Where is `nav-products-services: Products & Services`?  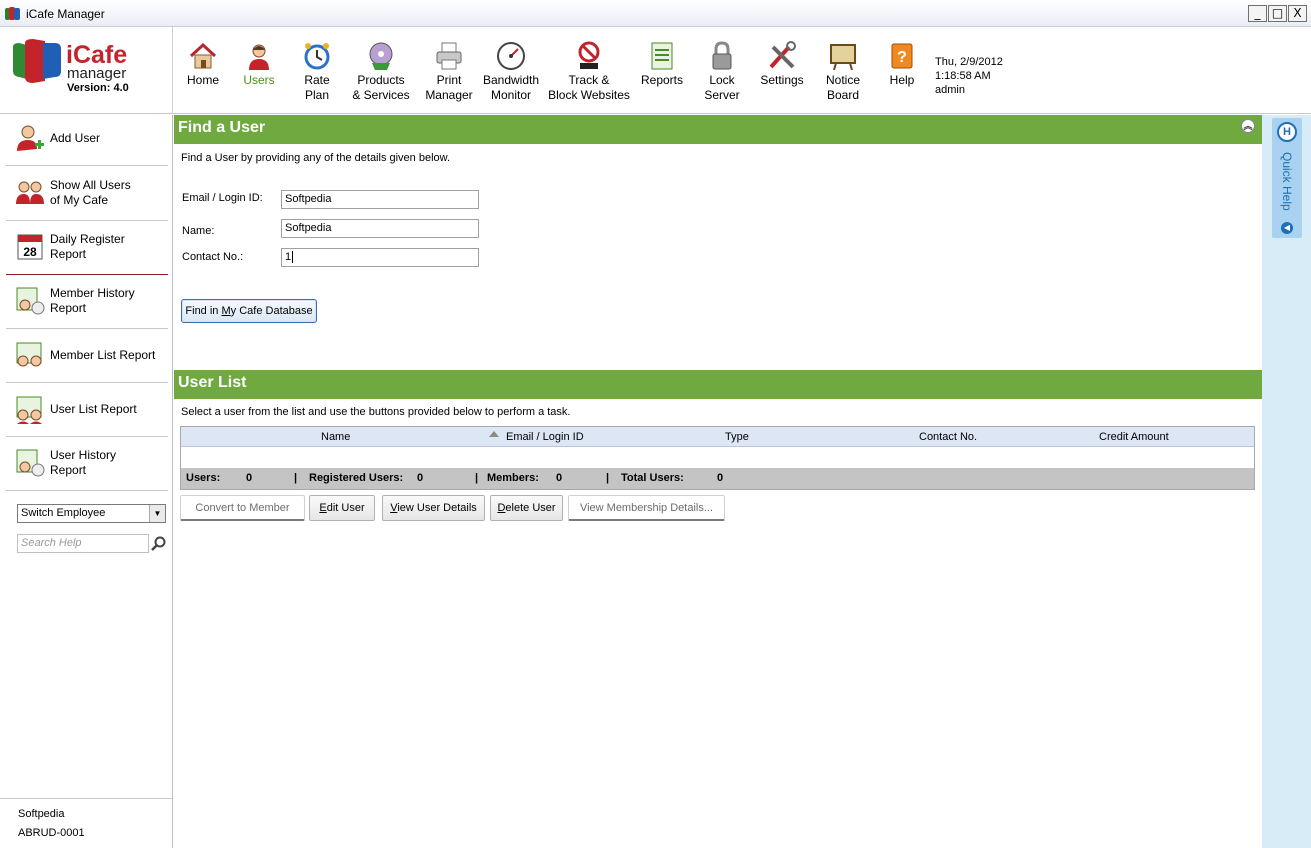
nav-products-services: Products & Services is located at coordinates (381, 71).